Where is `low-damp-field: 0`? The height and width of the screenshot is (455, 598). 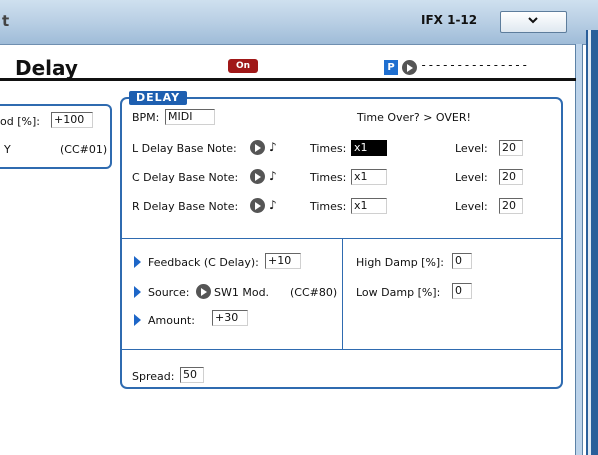 low-damp-field: 0 is located at coordinates (462, 291).